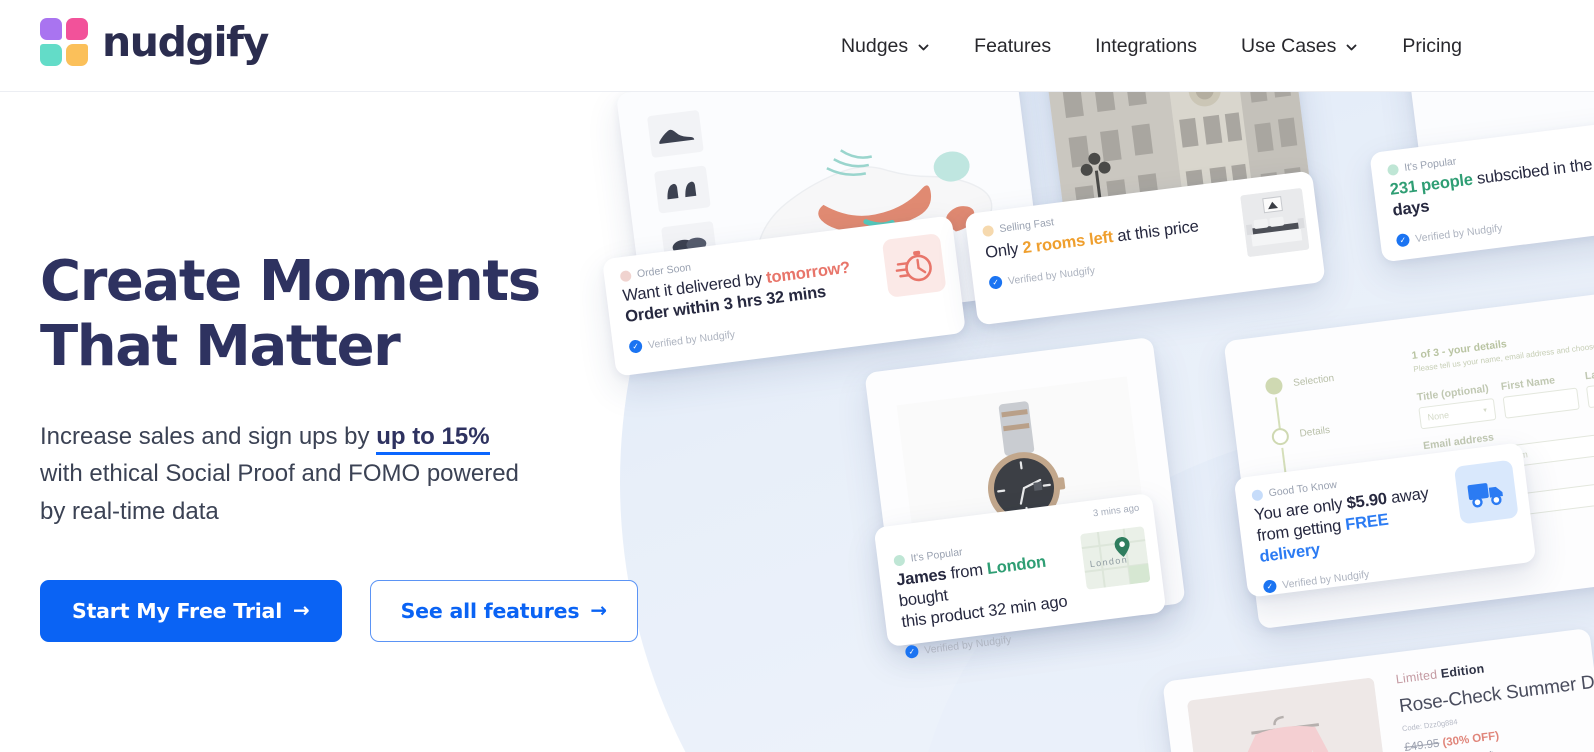 The height and width of the screenshot is (752, 1594). I want to click on title-select-value: None, so click(1438, 416).